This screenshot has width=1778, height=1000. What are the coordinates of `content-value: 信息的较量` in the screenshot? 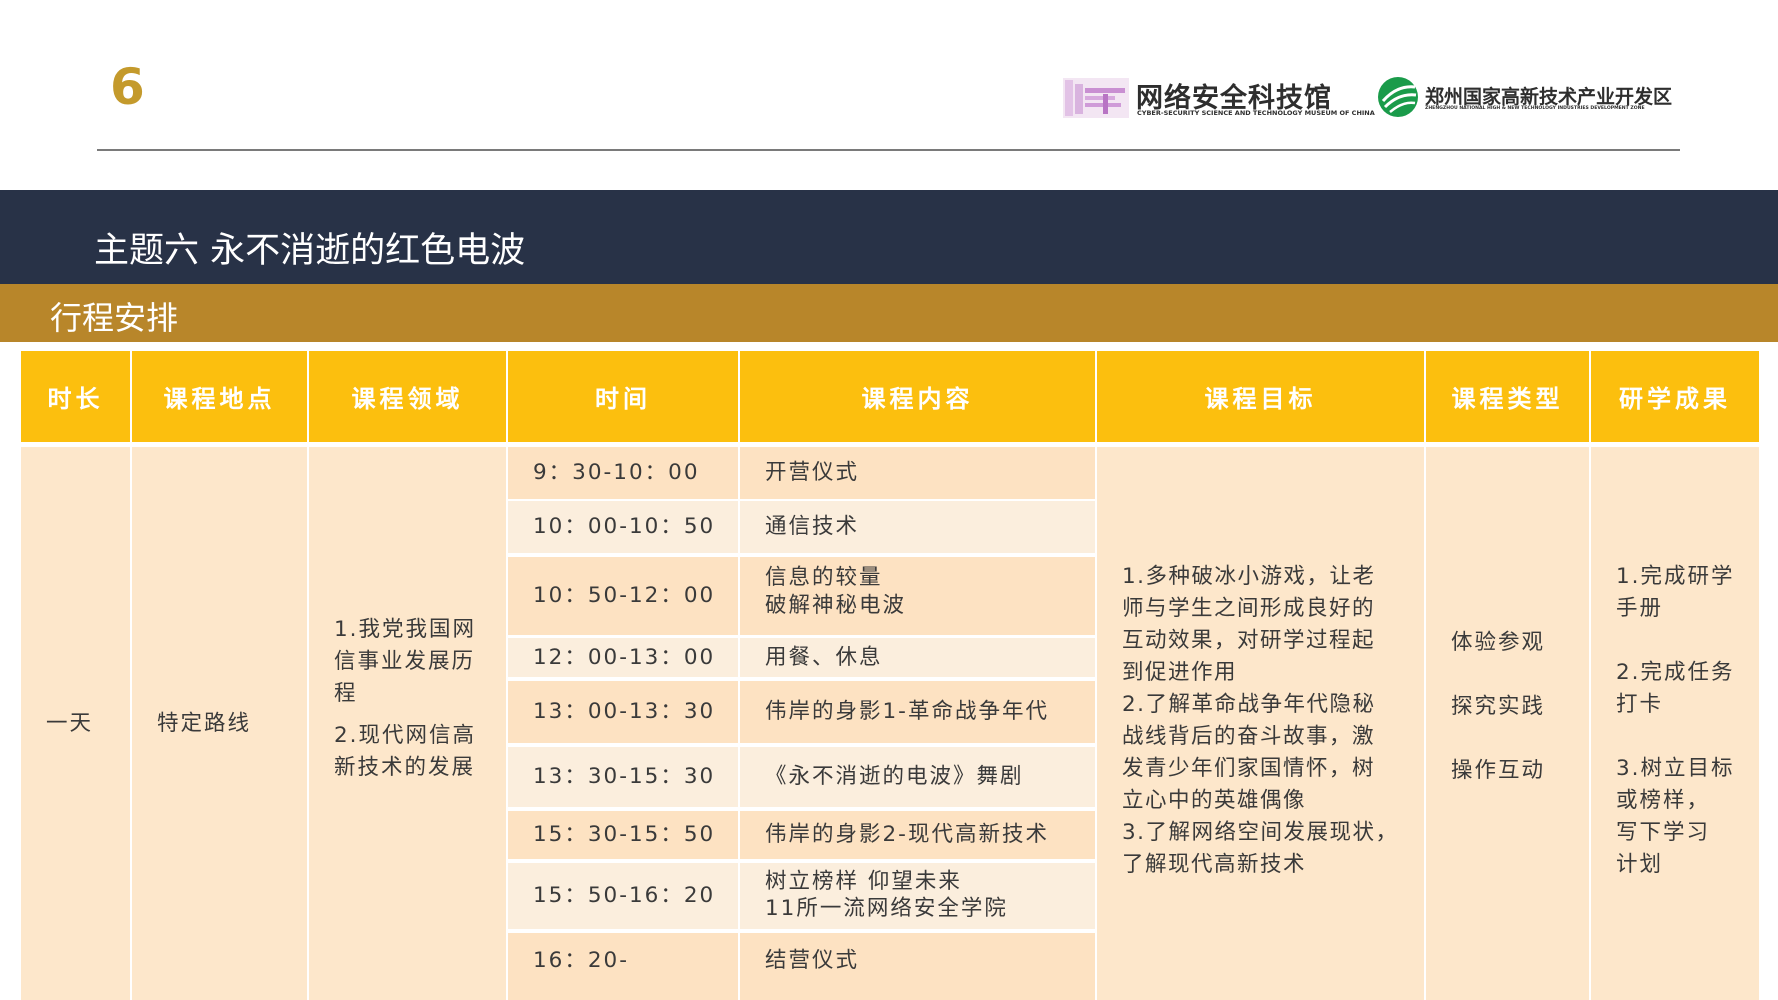 It's located at (824, 577).